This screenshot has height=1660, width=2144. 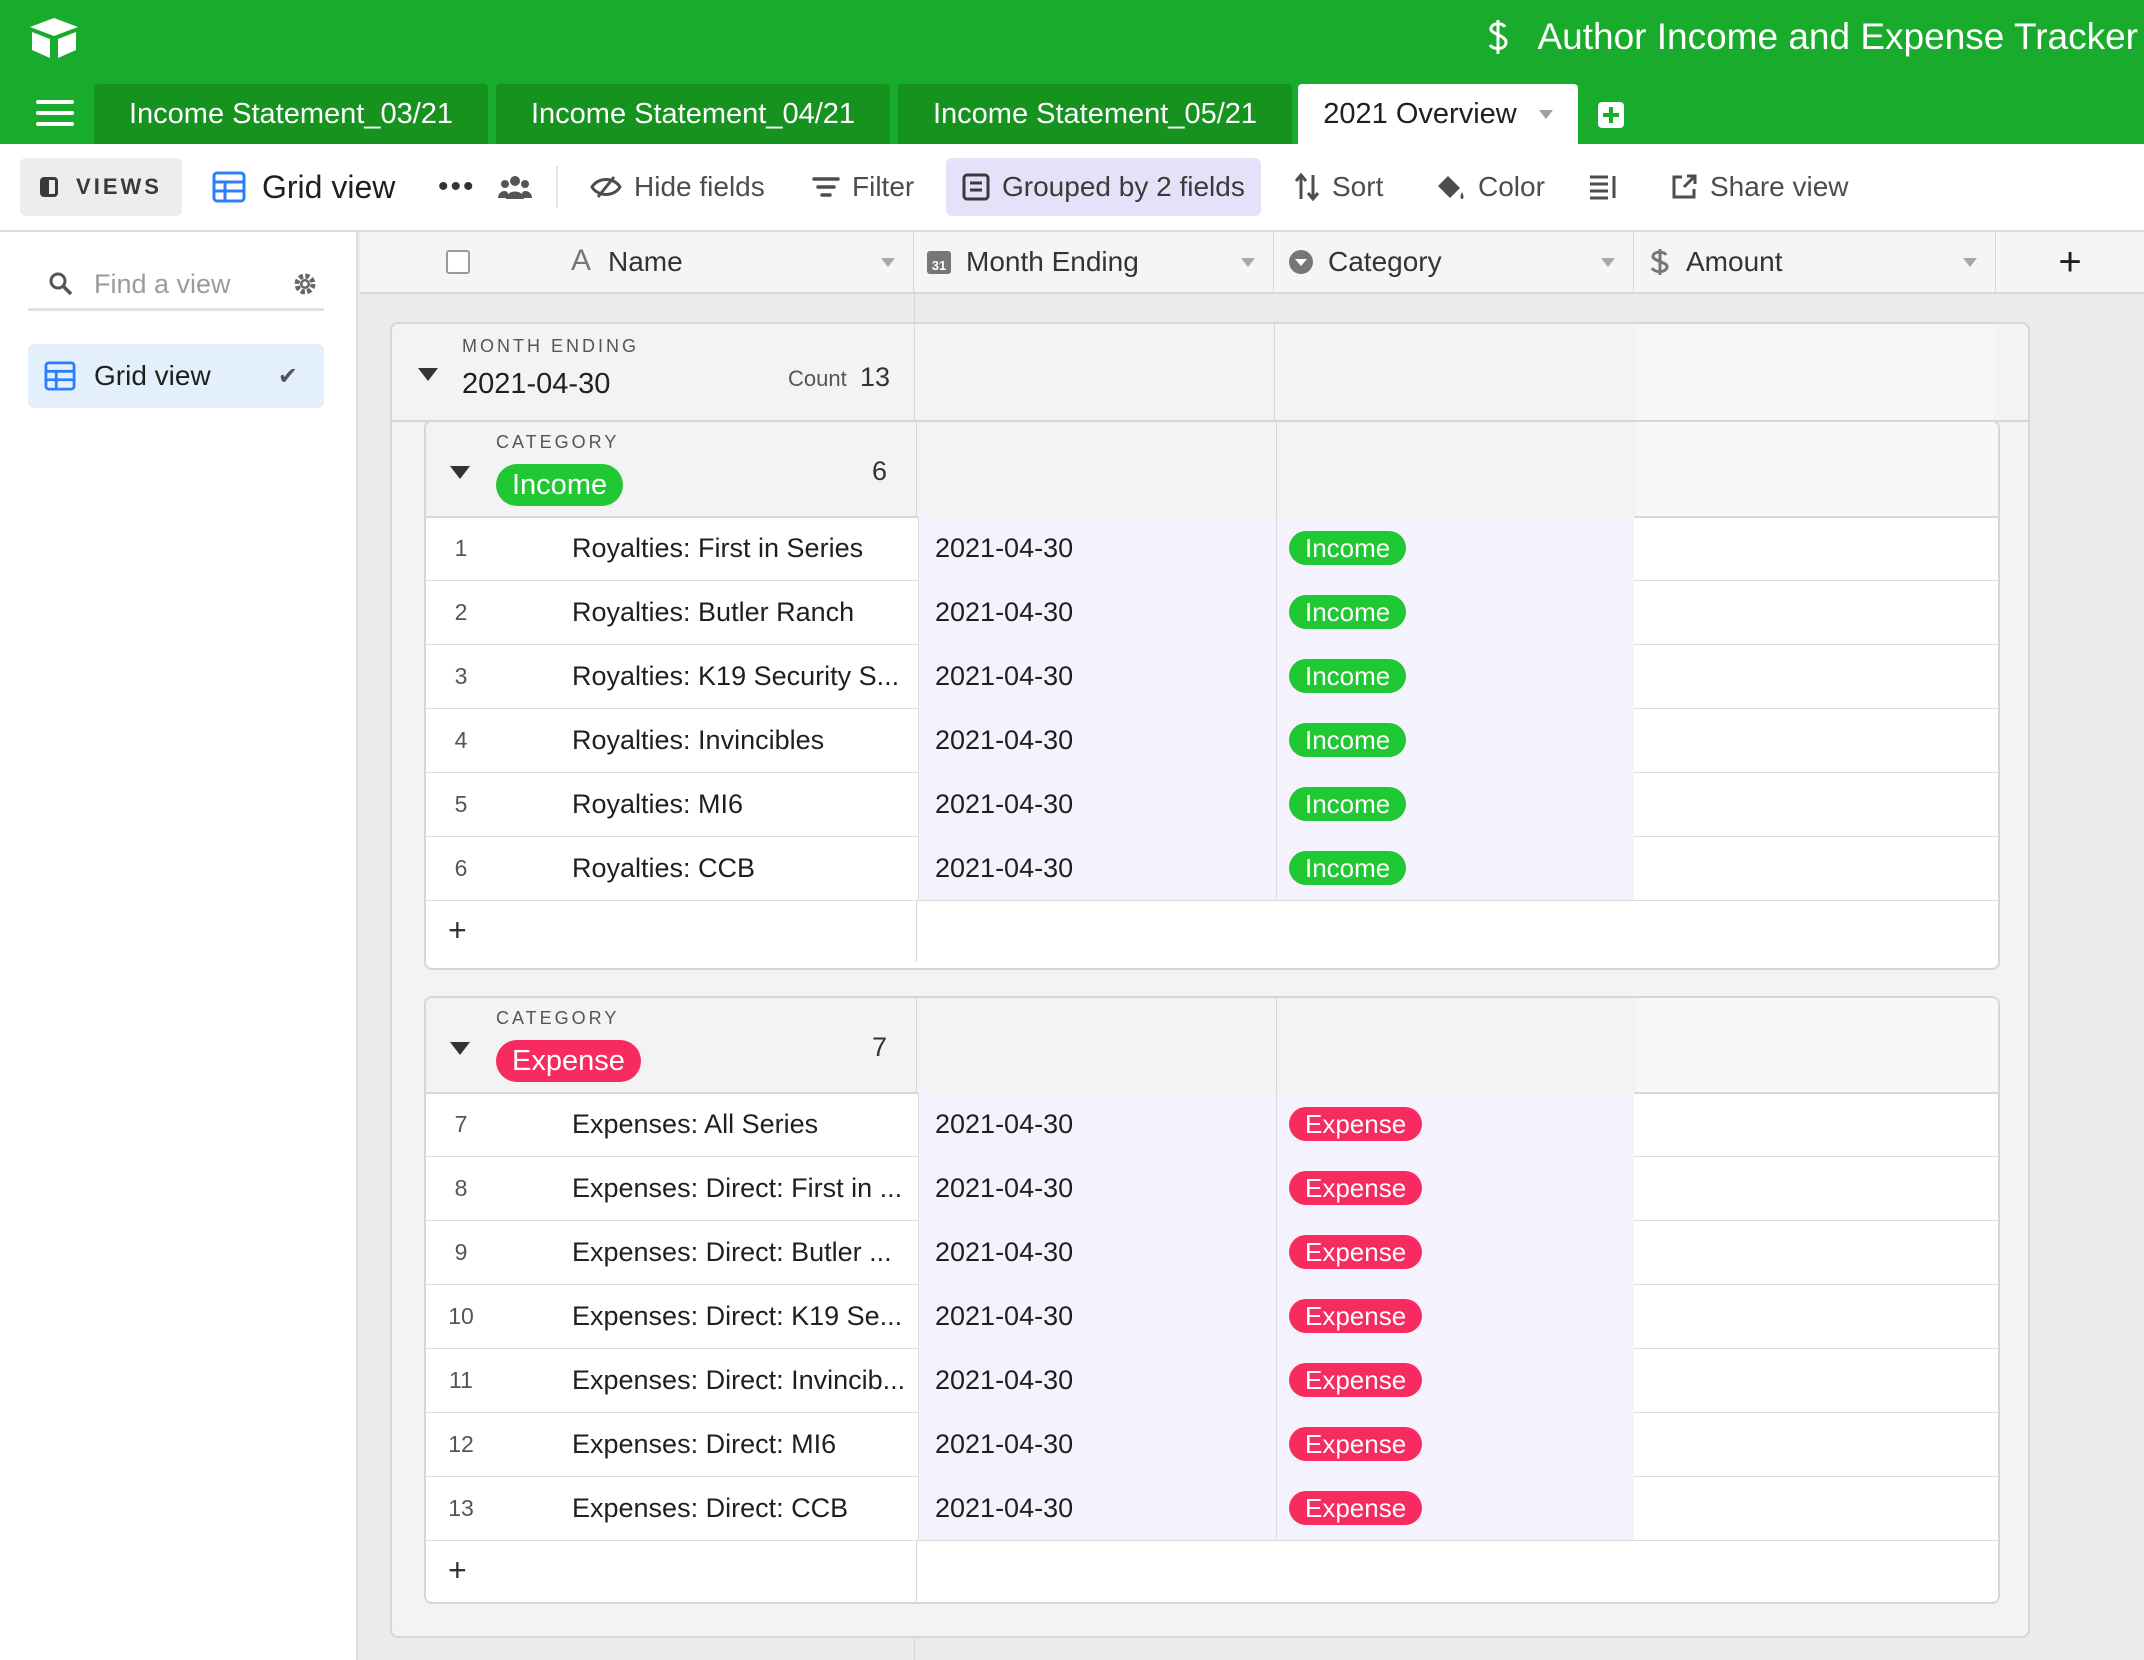 I want to click on table-row: 5 Royalties: MI6 2021-04-30 Income, so click(x=1212, y=804).